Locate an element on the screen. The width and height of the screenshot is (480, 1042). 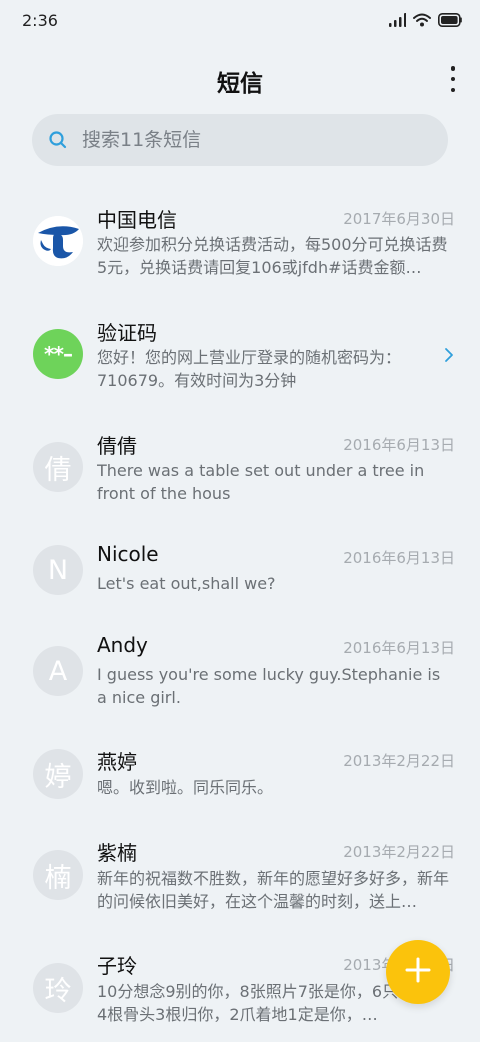
search-box is located at coordinates (240, 140).